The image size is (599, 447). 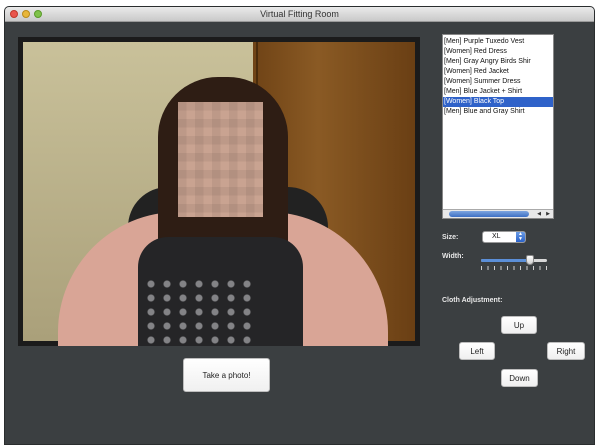 I want to click on scroll-right-icon: ▶, so click(x=548, y=214).